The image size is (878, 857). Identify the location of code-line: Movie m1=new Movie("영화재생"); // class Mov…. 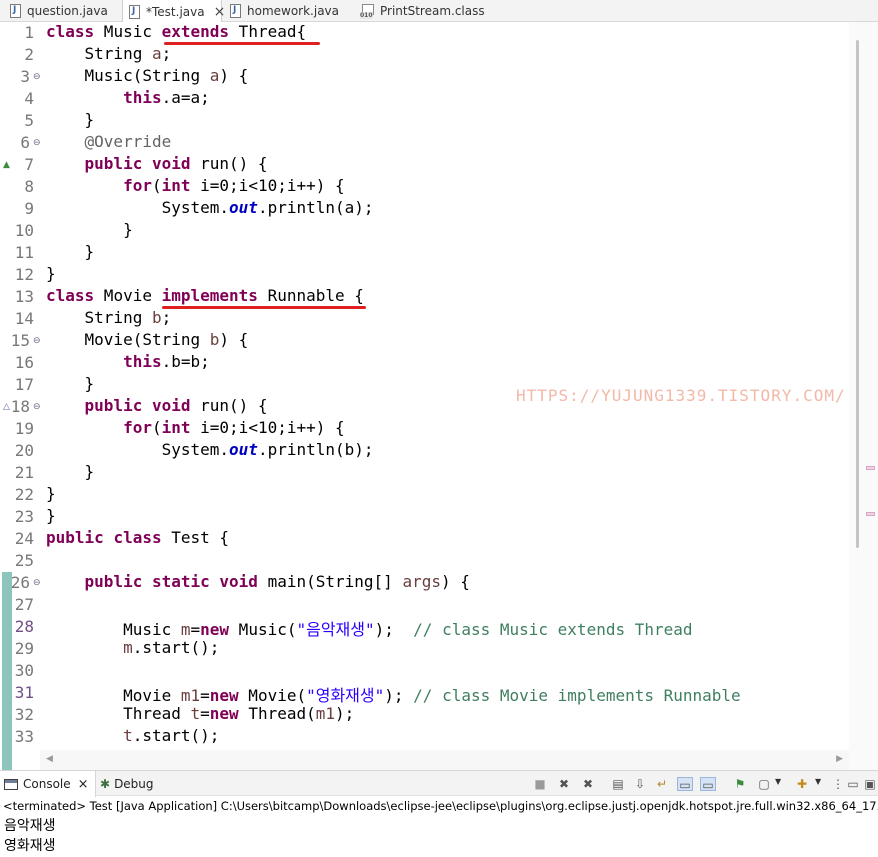
(393, 695).